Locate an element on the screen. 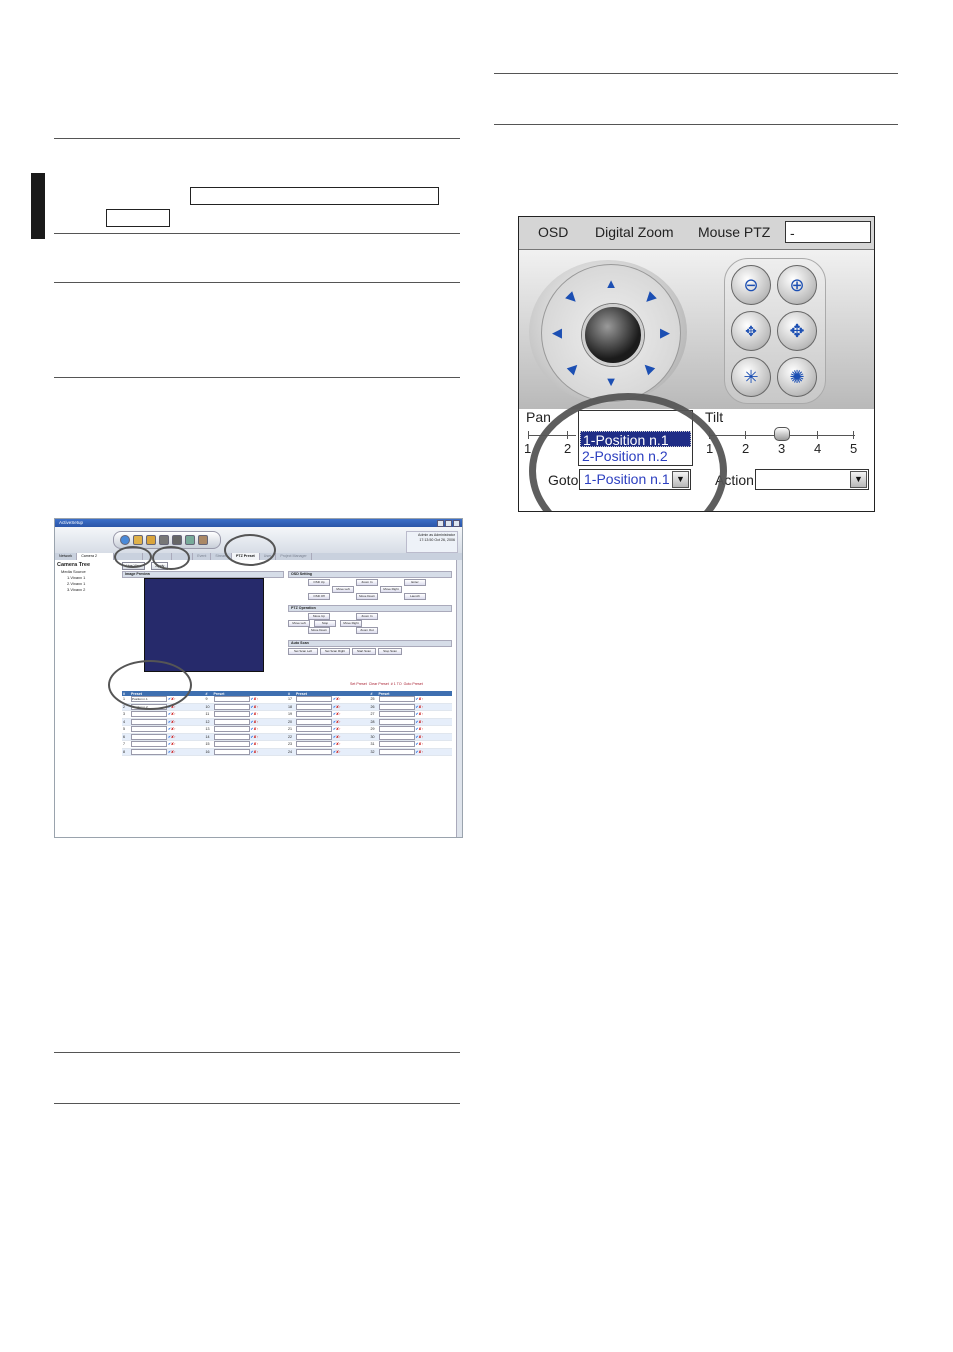 This screenshot has height=1352, width=953. ptz-move-left-button: Move Left is located at coordinates (299, 623).